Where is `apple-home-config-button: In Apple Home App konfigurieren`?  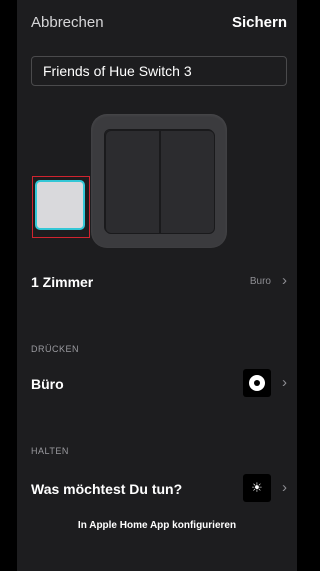 apple-home-config-button: In Apple Home App konfigurieren is located at coordinates (157, 525).